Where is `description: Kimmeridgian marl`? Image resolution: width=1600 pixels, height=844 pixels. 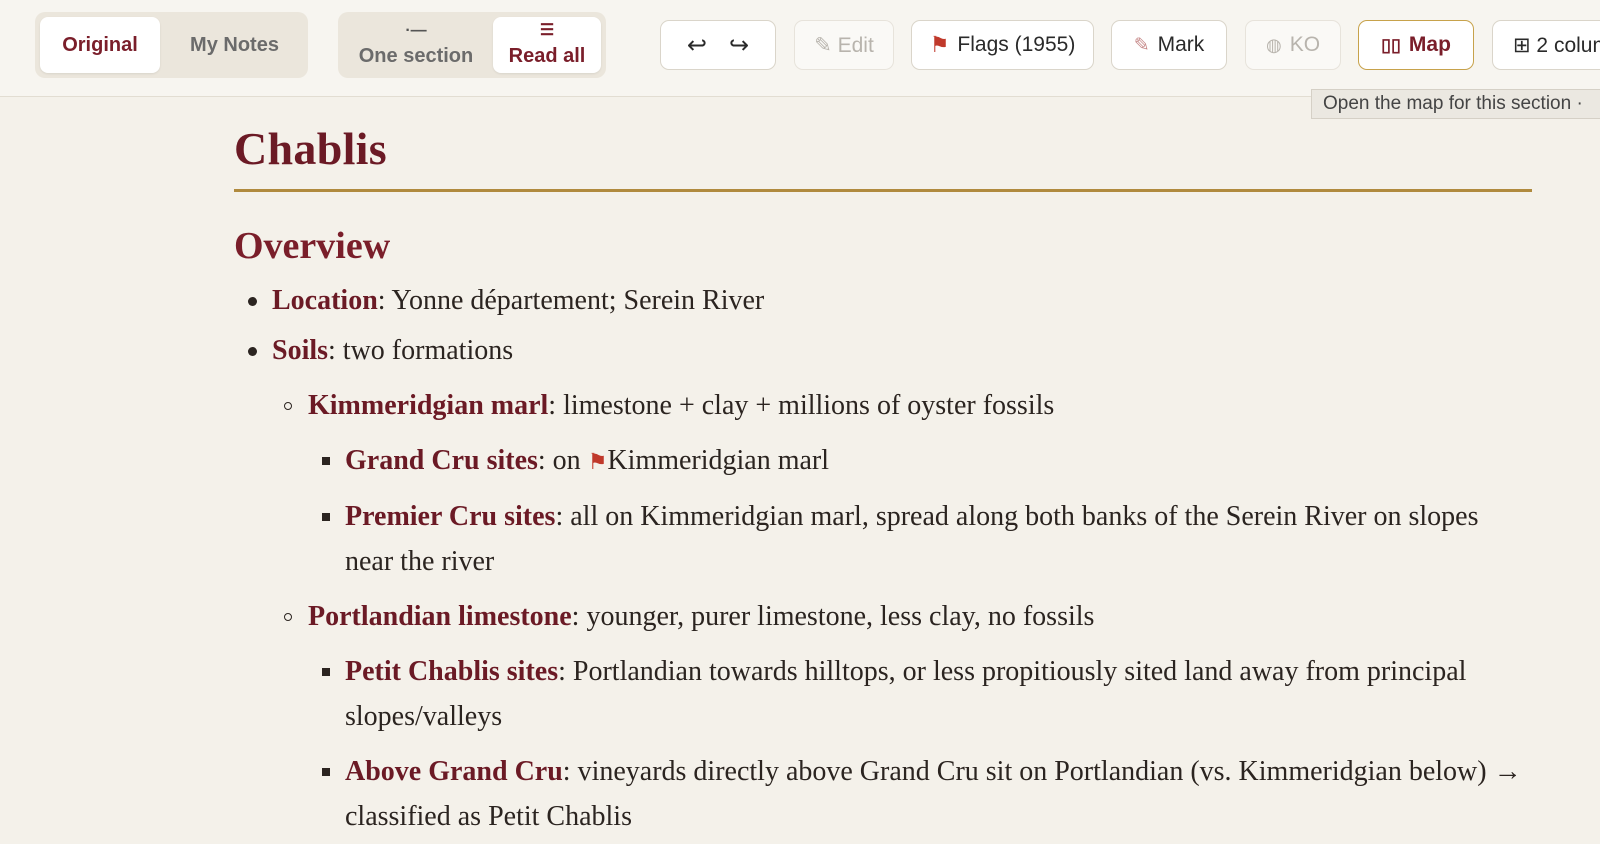
description: Kimmeridgian marl is located at coordinates (718, 460).